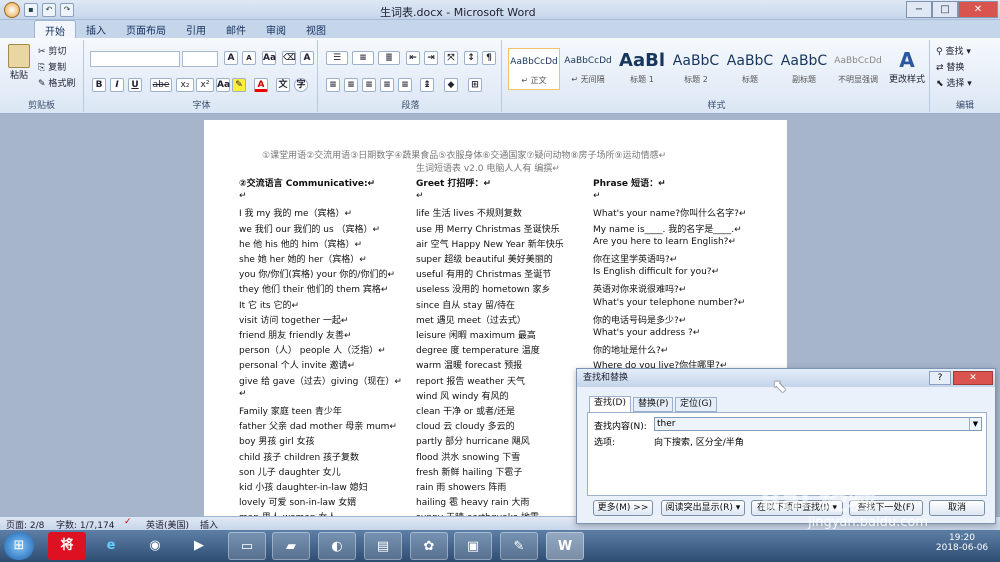  I want to click on cancel-button: 取消, so click(957, 508).